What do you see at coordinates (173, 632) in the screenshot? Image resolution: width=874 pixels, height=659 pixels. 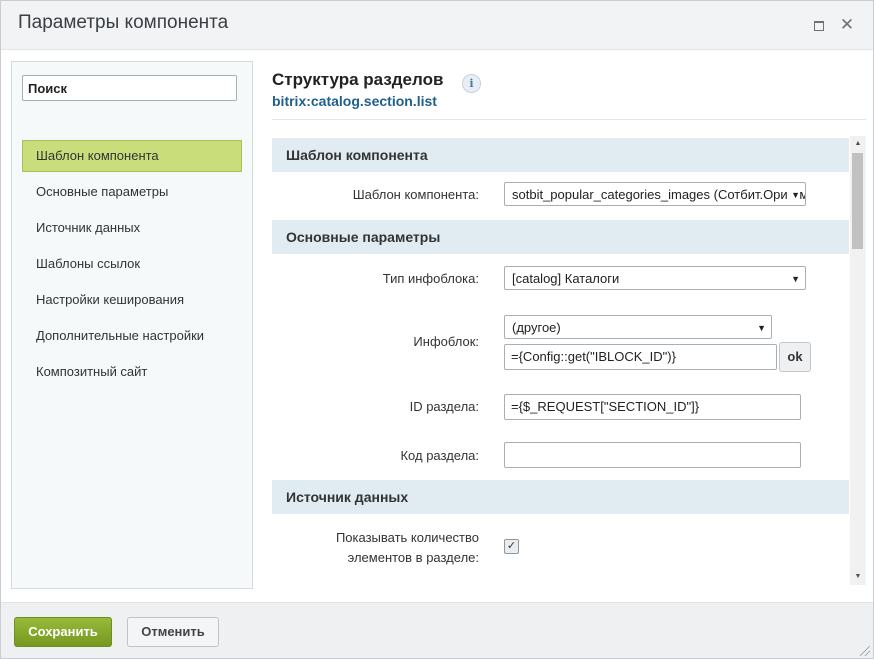 I see `cancel-button: Отменить` at bounding box center [173, 632].